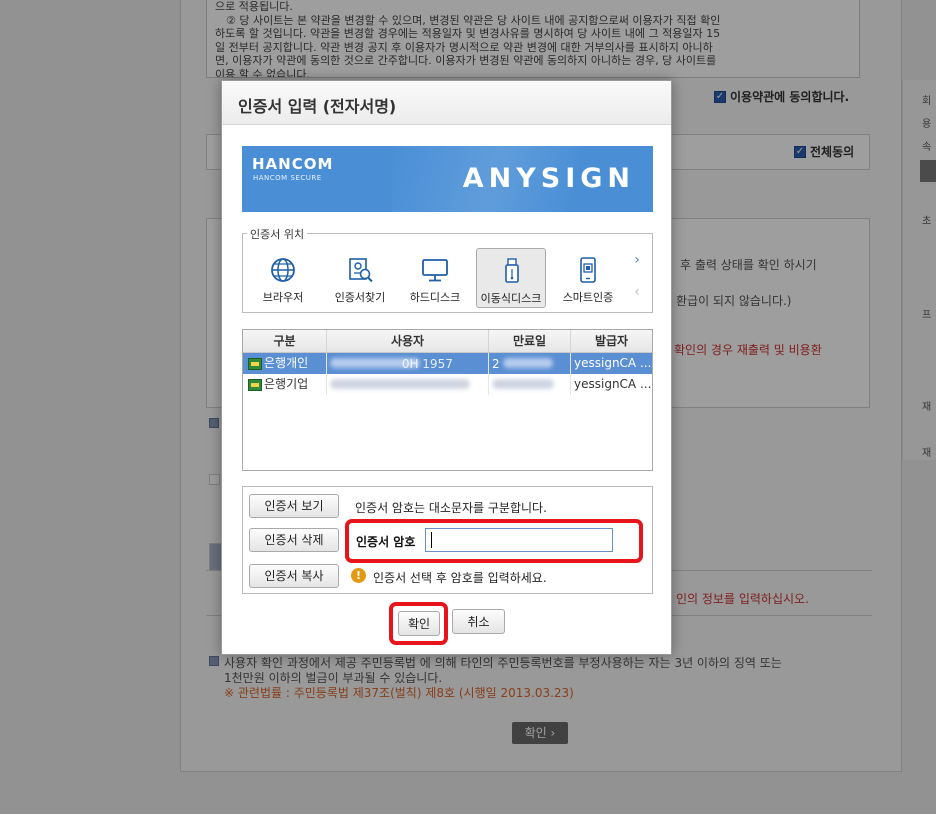 This screenshot has height=814, width=936. What do you see at coordinates (451, 508) in the screenshot?
I see `case-sensitivity-hint: 인증서 암호는 대소문자를 구분합니다.` at bounding box center [451, 508].